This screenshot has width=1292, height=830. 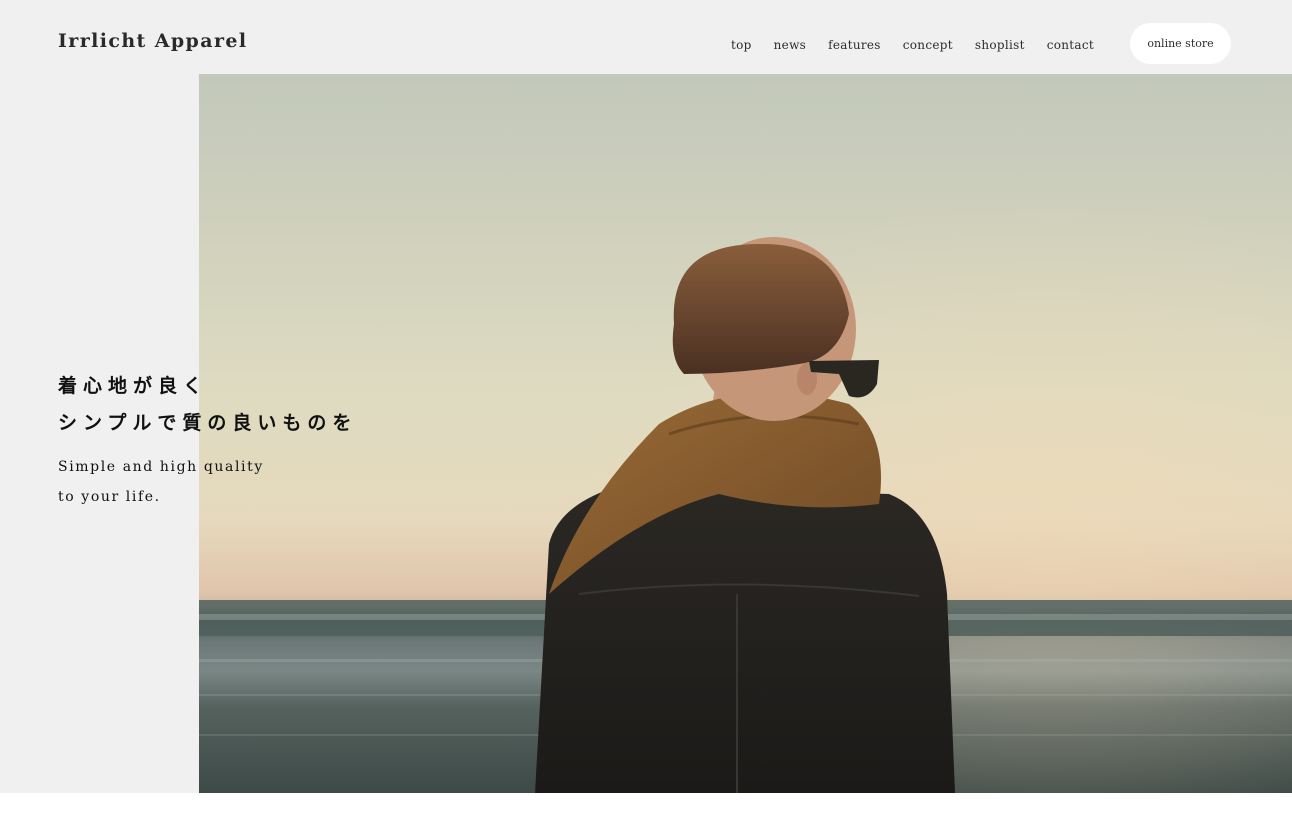 What do you see at coordinates (109, 497) in the screenshot?
I see `hero-subline-line2: to your life.` at bounding box center [109, 497].